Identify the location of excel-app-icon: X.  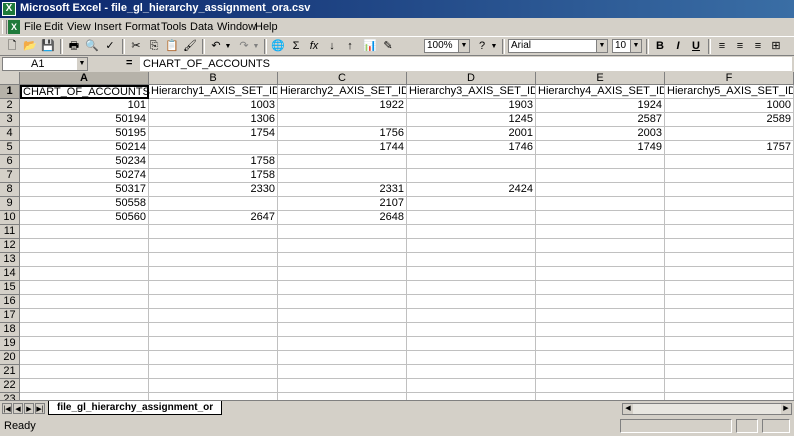
(9, 9).